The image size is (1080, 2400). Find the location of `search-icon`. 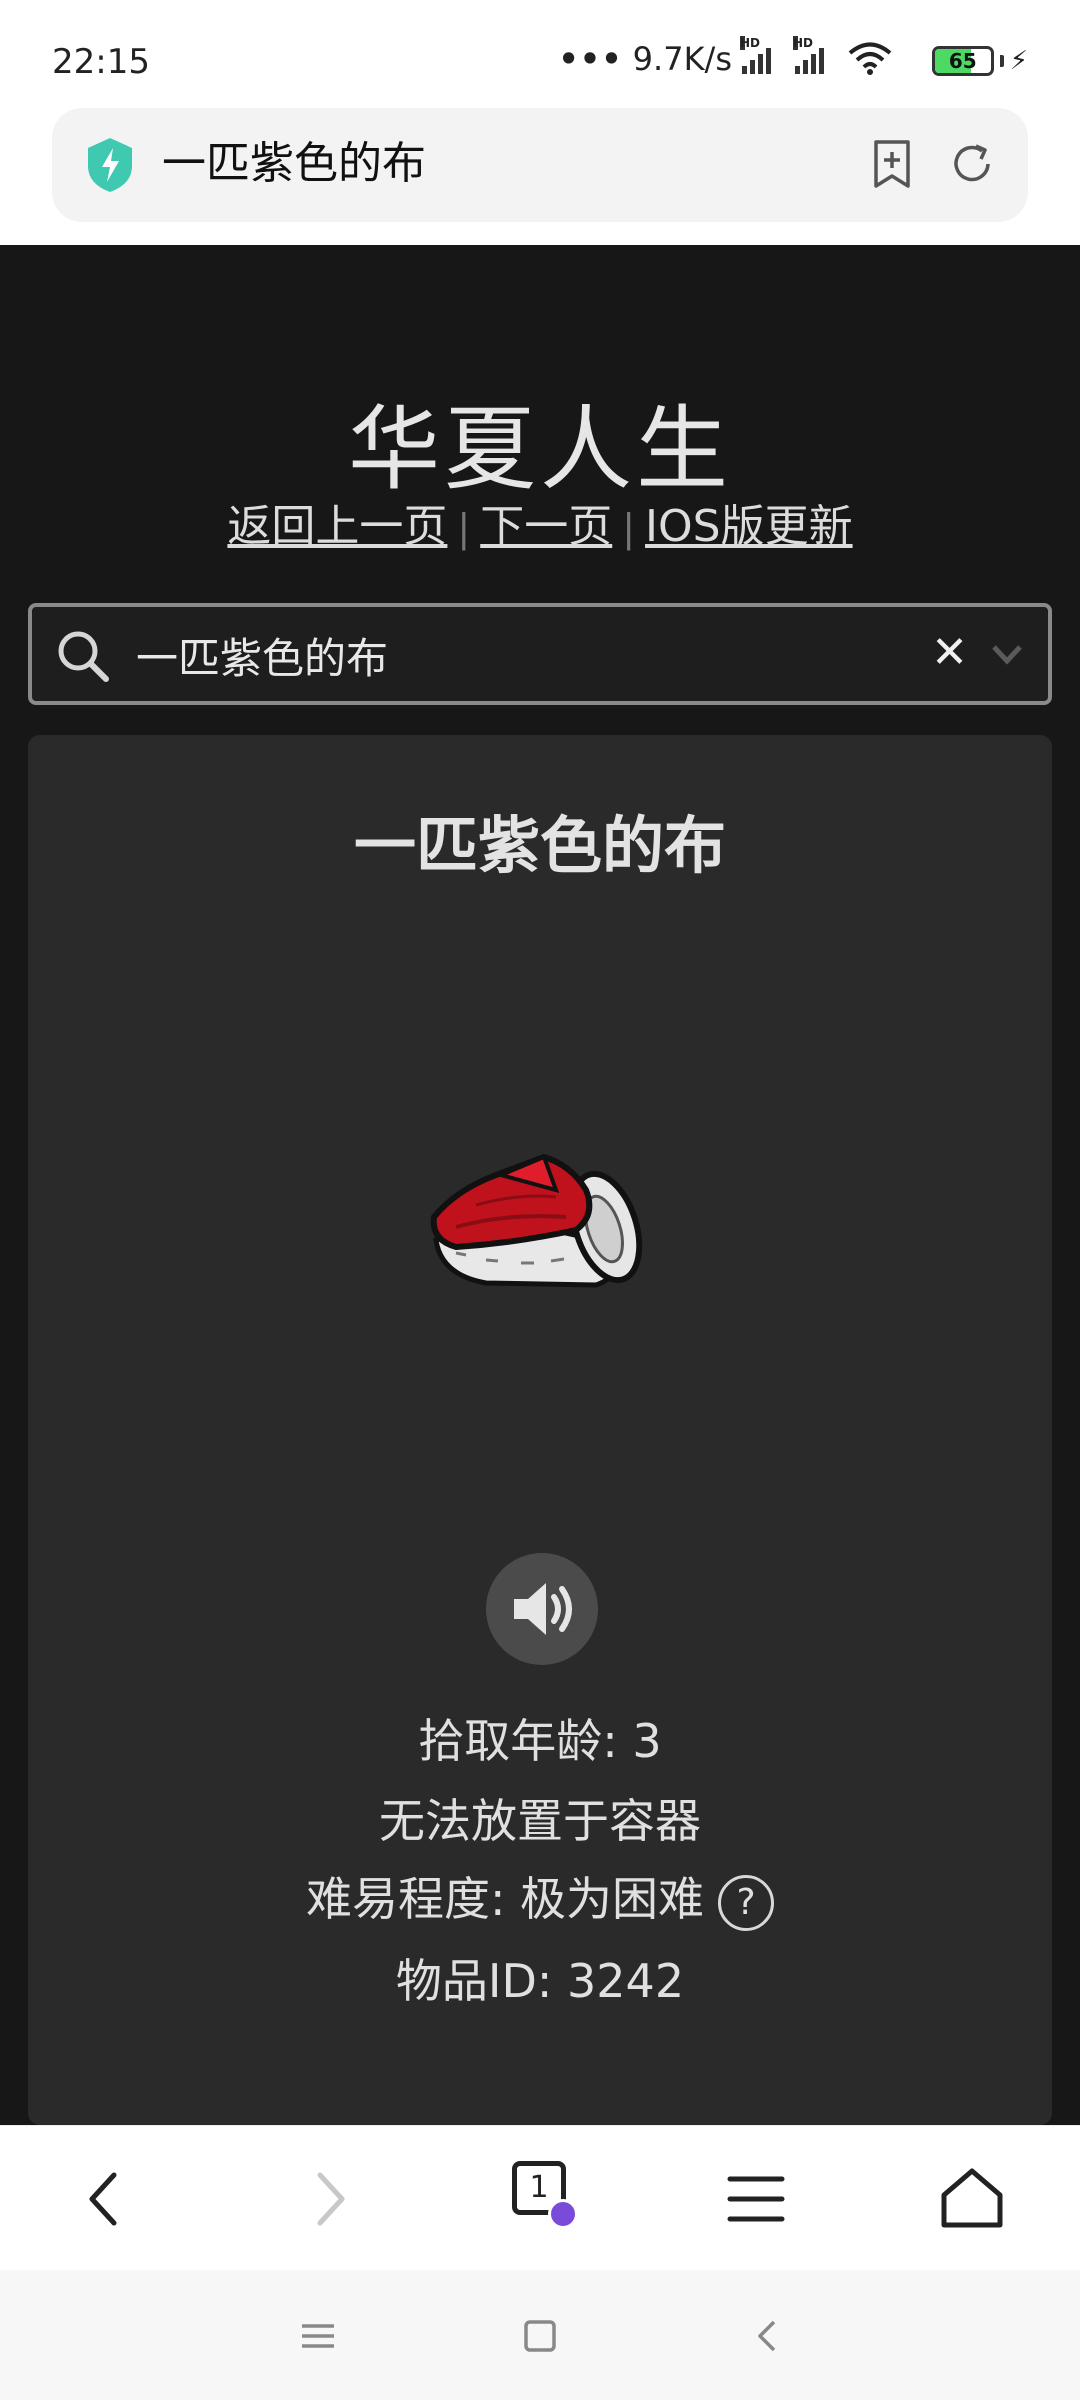

search-icon is located at coordinates (83, 656).